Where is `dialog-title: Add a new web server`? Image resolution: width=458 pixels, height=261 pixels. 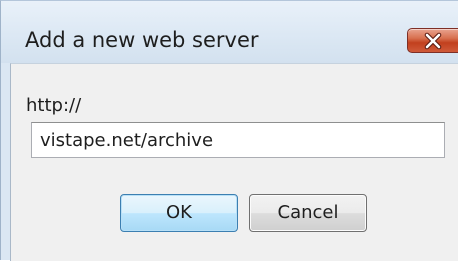 dialog-title: Add a new web server is located at coordinates (142, 40).